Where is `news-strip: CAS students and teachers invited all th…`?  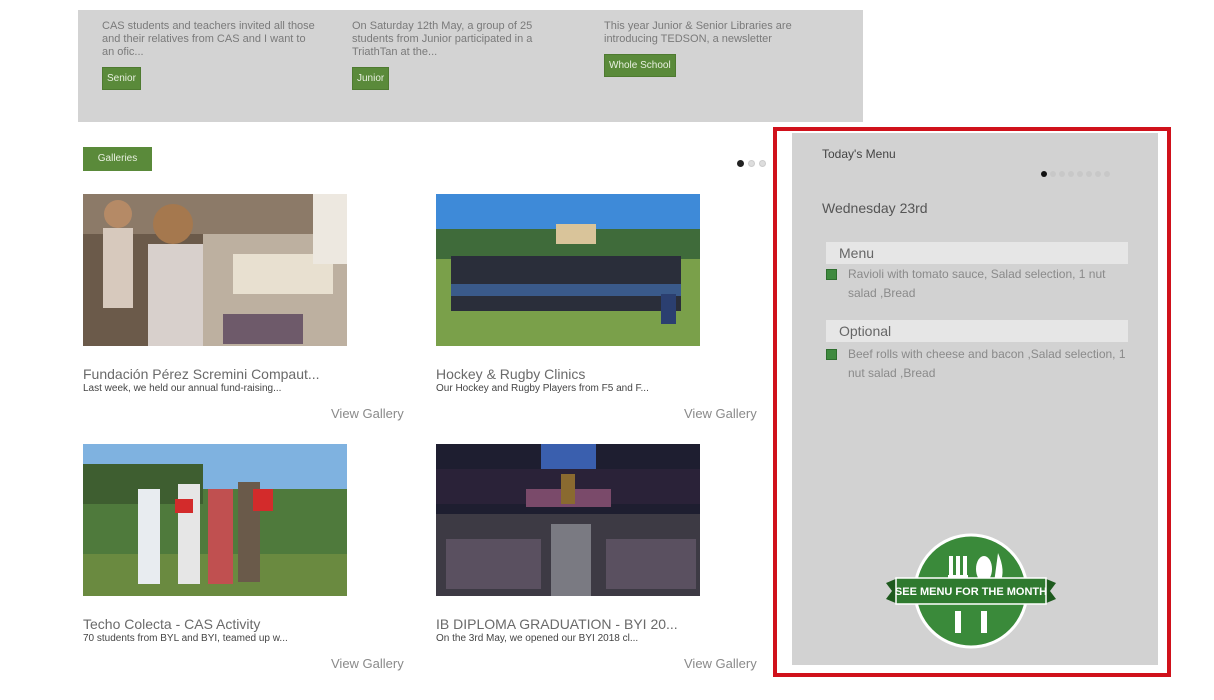
news-strip: CAS students and teachers invited all th… is located at coordinates (470, 66).